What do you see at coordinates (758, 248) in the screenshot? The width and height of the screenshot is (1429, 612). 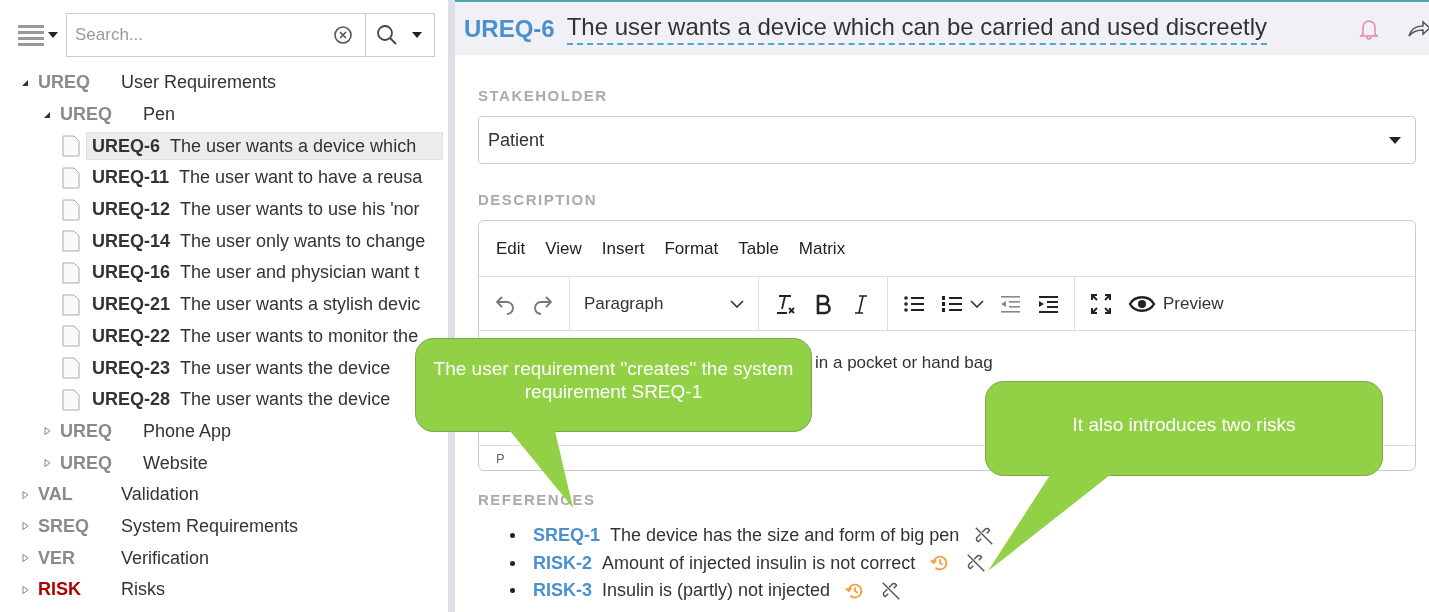 I see `menu-item: Table` at bounding box center [758, 248].